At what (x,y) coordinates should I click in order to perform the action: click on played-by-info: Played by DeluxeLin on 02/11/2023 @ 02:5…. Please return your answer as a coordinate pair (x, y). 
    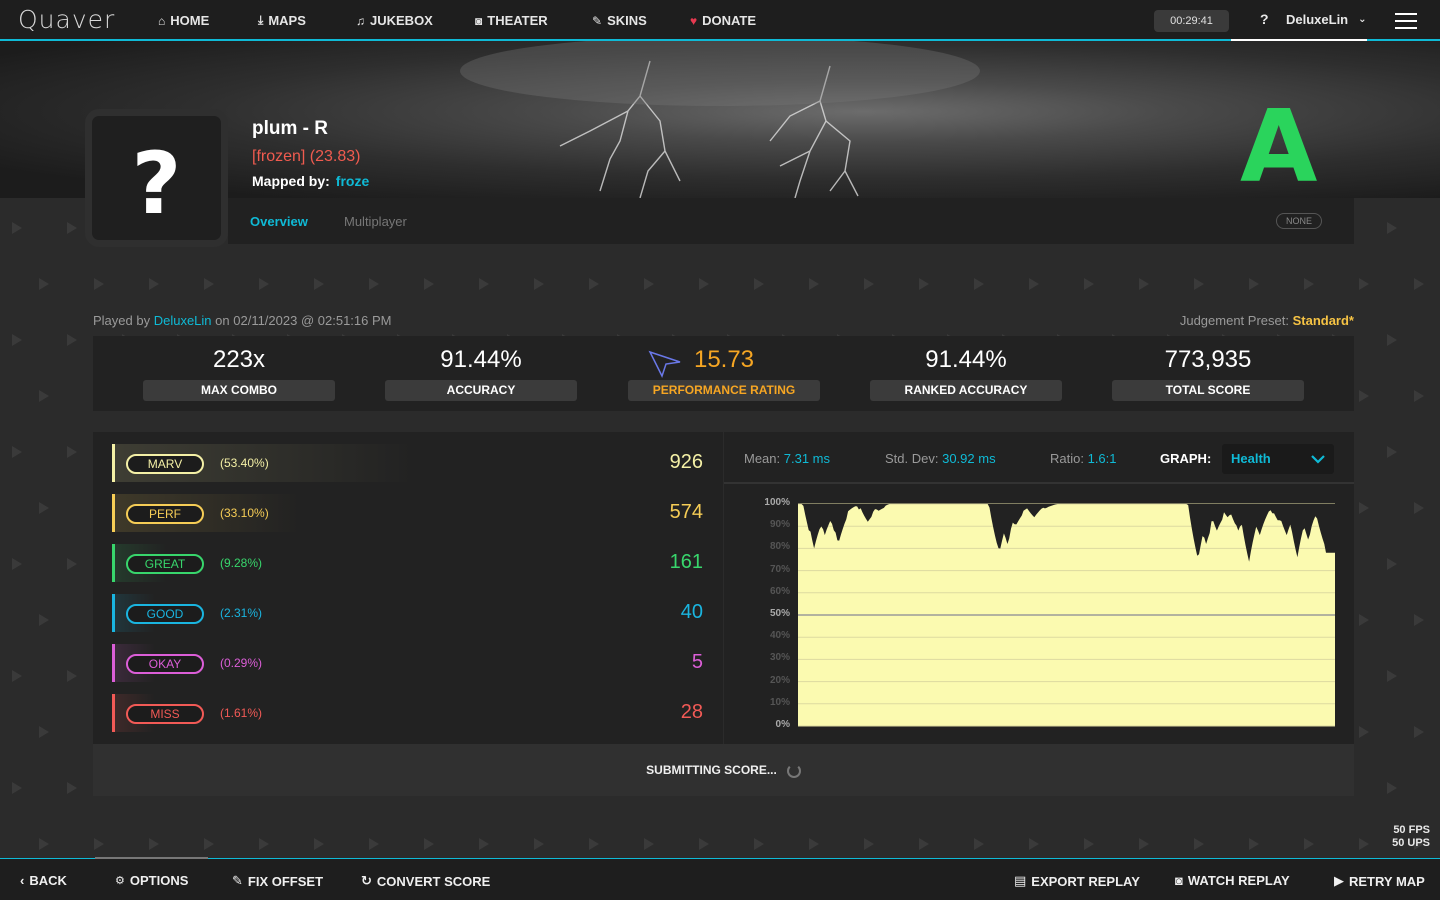
    Looking at the image, I should click on (242, 320).